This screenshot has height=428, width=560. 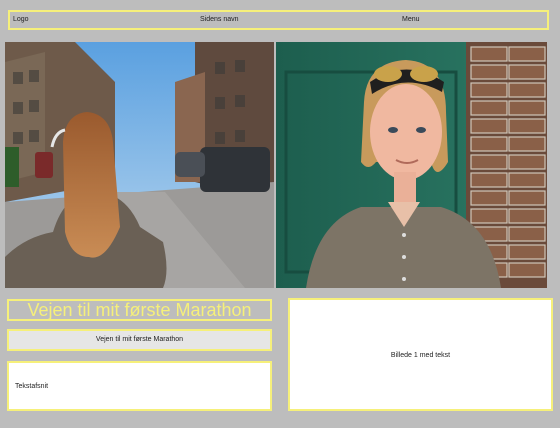 What do you see at coordinates (21, 19) in the screenshot?
I see `logo: Logo` at bounding box center [21, 19].